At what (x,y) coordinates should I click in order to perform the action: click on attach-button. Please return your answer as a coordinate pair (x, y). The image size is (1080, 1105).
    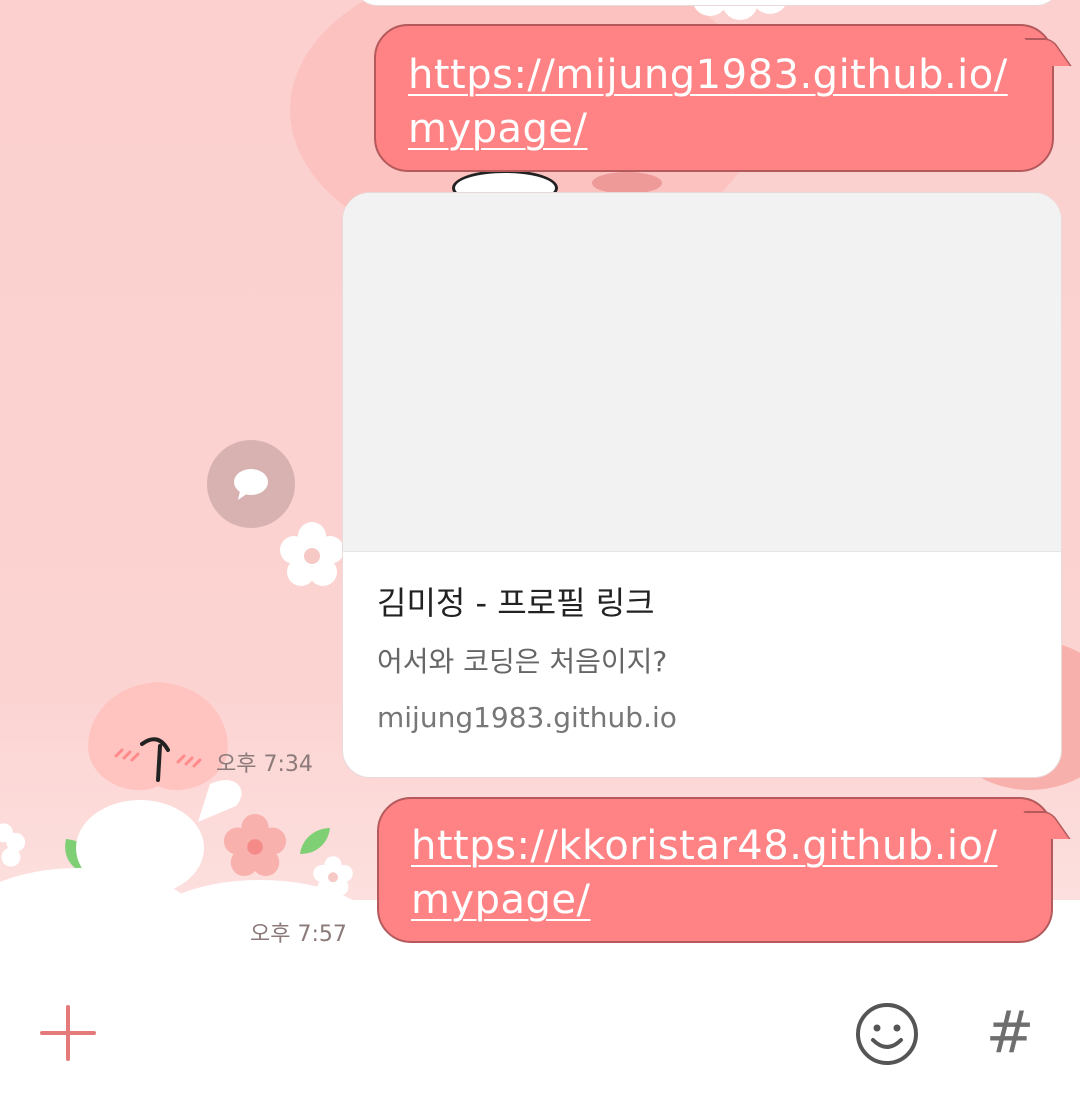
    Looking at the image, I should click on (68, 1033).